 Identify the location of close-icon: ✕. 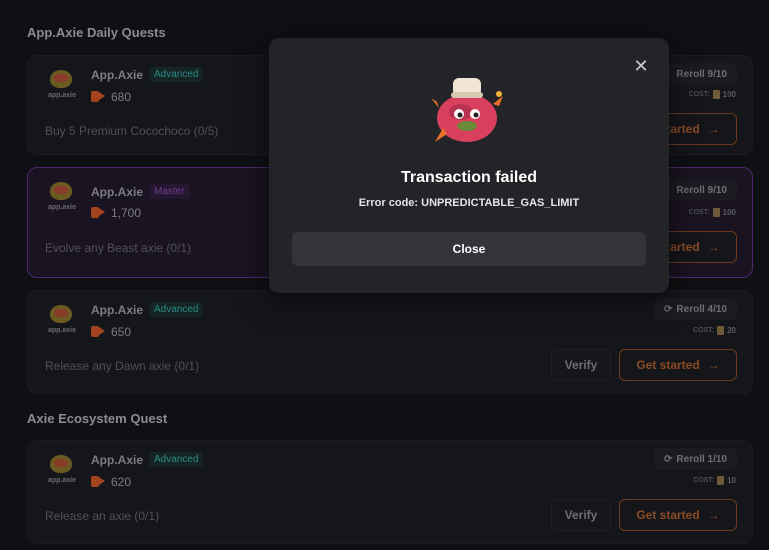
(641, 66).